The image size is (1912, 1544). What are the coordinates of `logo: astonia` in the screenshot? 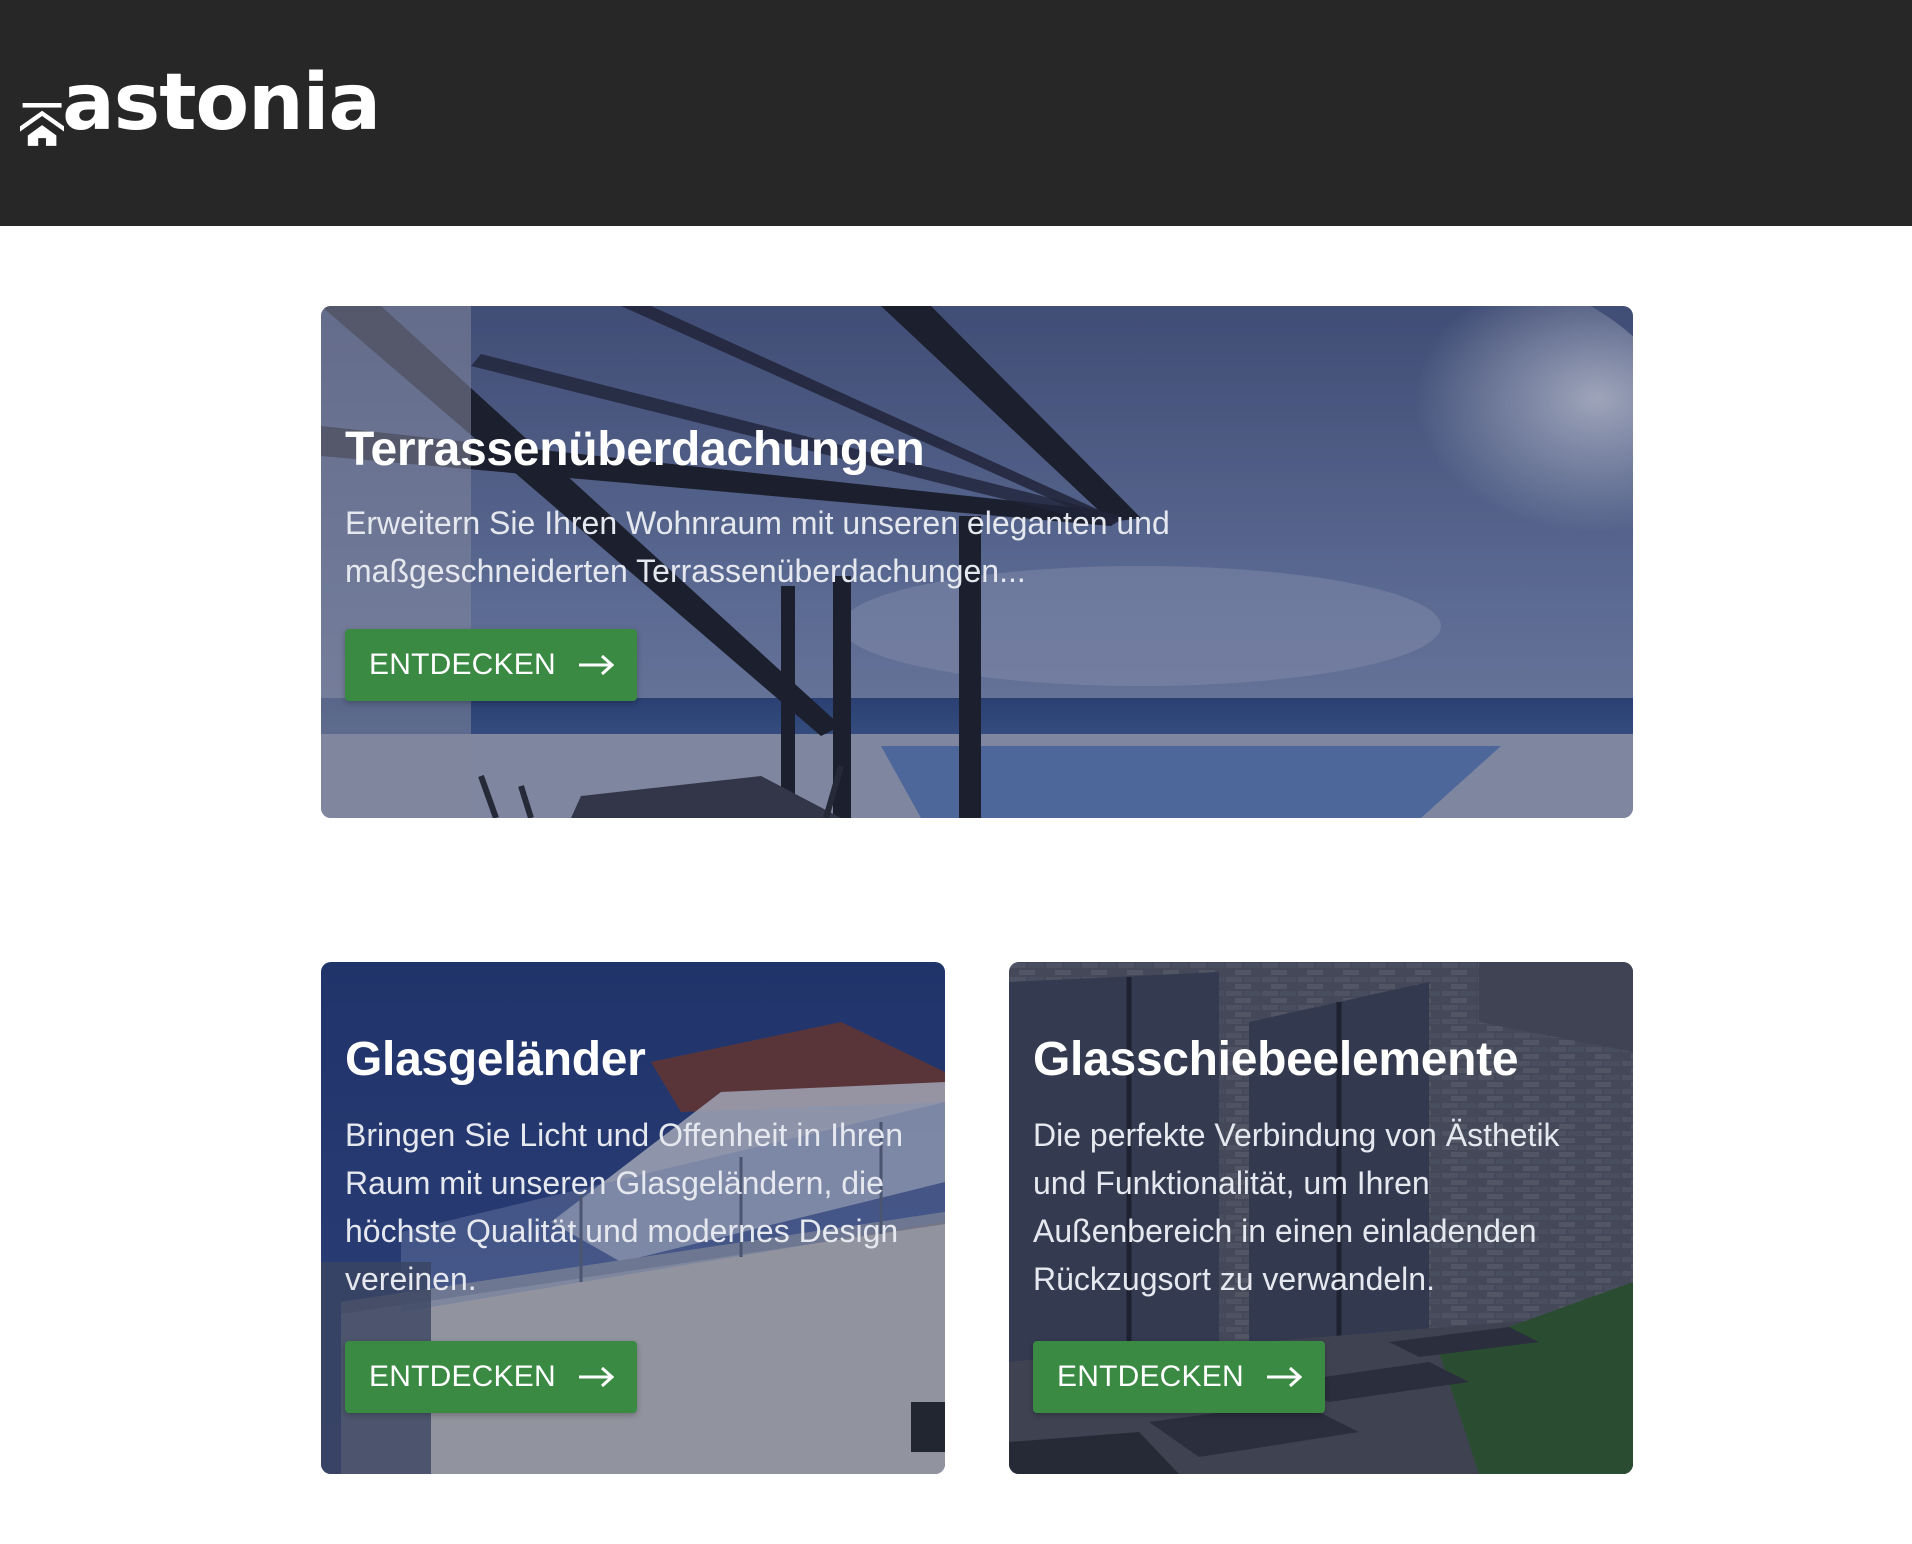 It's located at (200, 110).